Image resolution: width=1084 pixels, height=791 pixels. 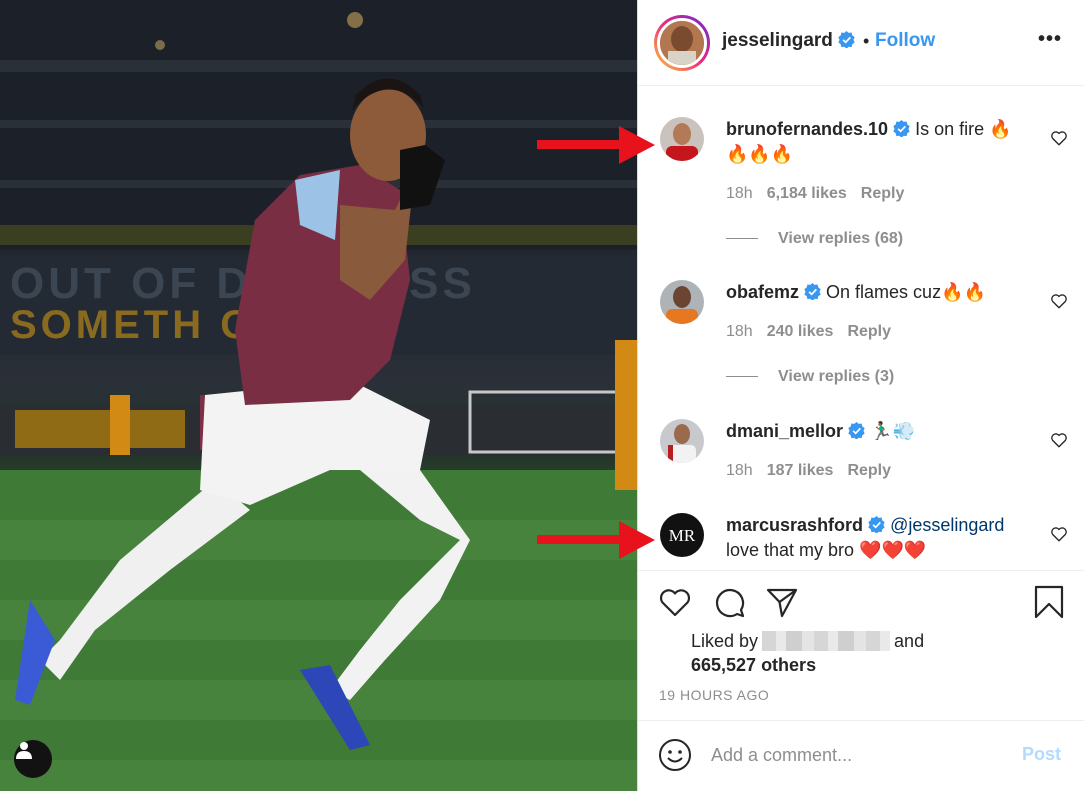 I want to click on follow-button: Follow, so click(x=905, y=41).